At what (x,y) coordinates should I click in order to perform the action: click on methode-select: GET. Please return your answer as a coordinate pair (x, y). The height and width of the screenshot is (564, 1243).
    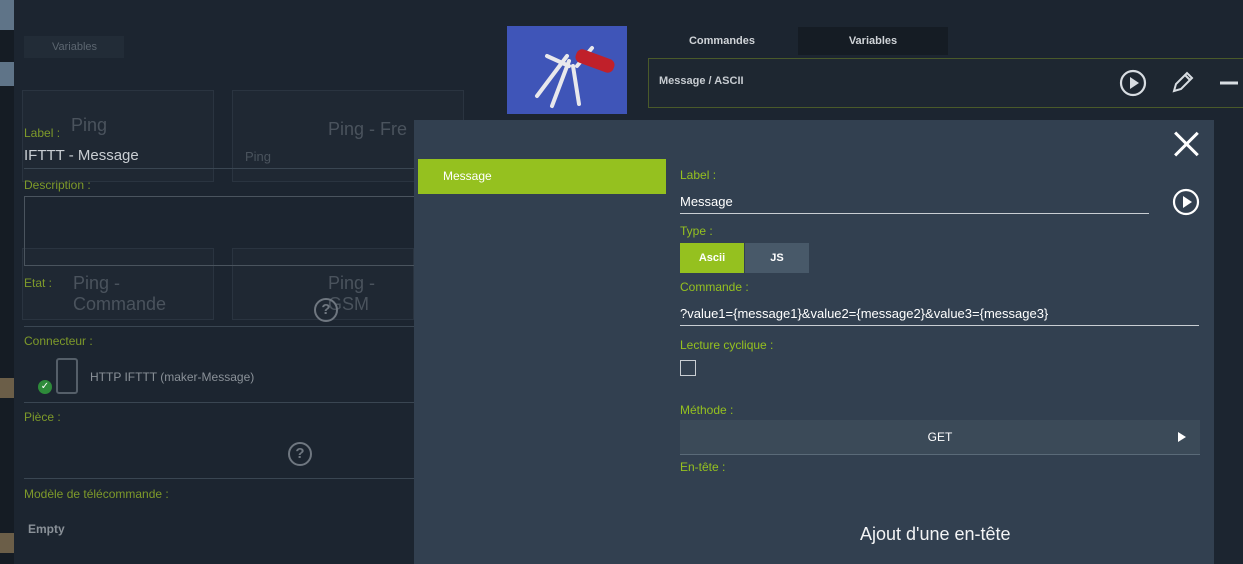
    Looking at the image, I should click on (940, 437).